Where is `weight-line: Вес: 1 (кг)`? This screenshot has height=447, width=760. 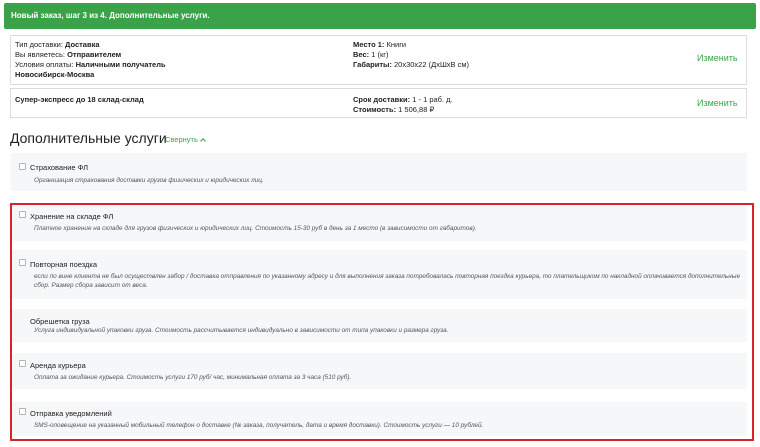 weight-line: Вес: 1 (кг) is located at coordinates (371, 54).